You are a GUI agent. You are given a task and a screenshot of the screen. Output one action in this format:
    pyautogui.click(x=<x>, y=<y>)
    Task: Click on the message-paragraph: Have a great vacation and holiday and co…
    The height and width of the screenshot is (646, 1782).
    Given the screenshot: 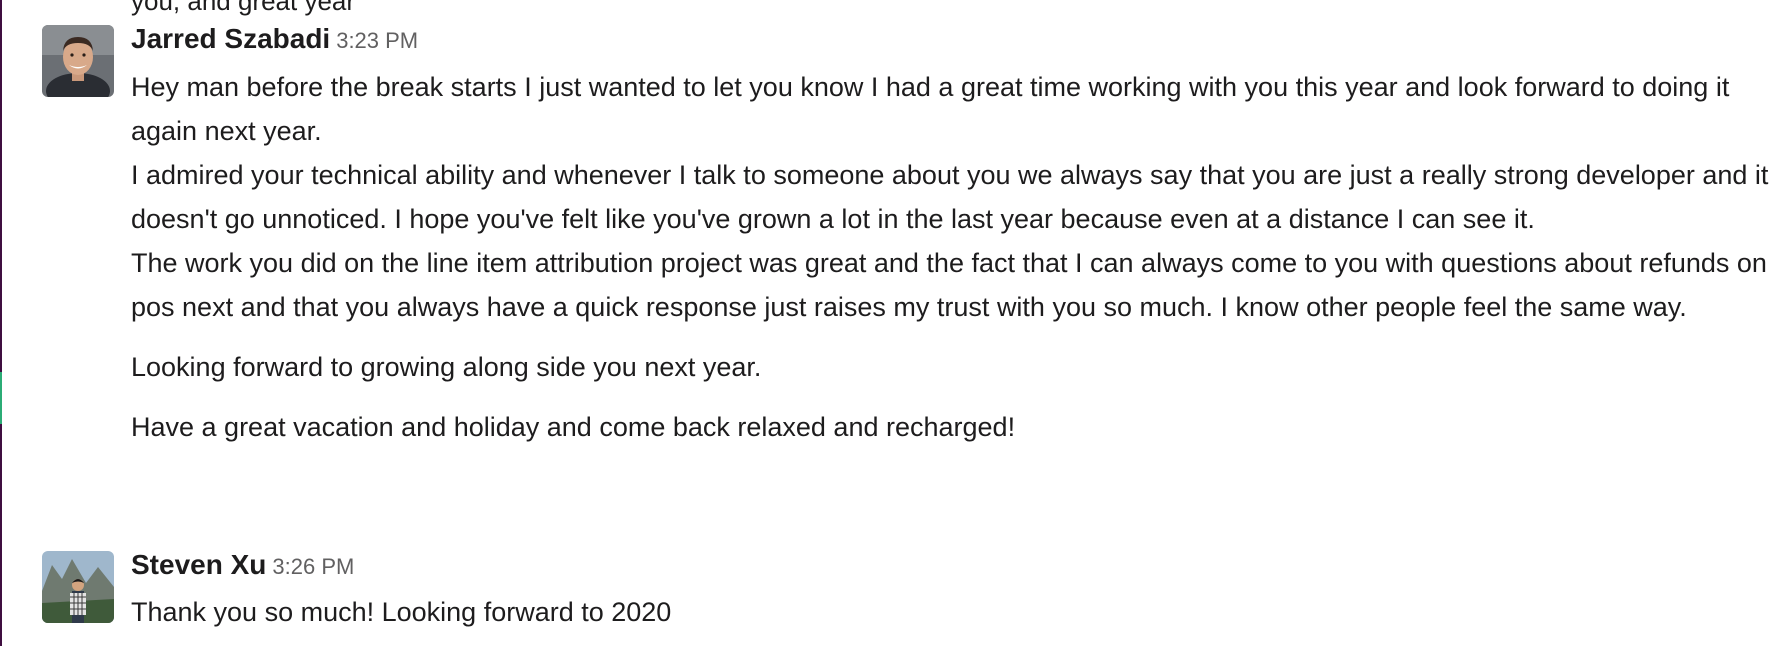 What is the action you would take?
    pyautogui.click(x=573, y=427)
    